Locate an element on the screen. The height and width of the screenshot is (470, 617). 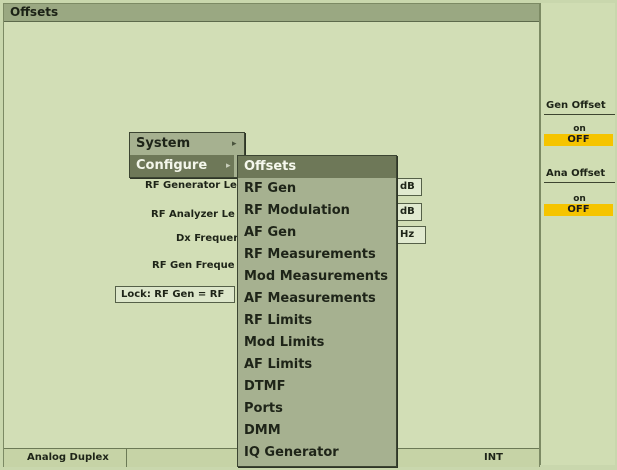
rf-analyzer-level-label: RF Analyzer Le is located at coordinates (193, 214).